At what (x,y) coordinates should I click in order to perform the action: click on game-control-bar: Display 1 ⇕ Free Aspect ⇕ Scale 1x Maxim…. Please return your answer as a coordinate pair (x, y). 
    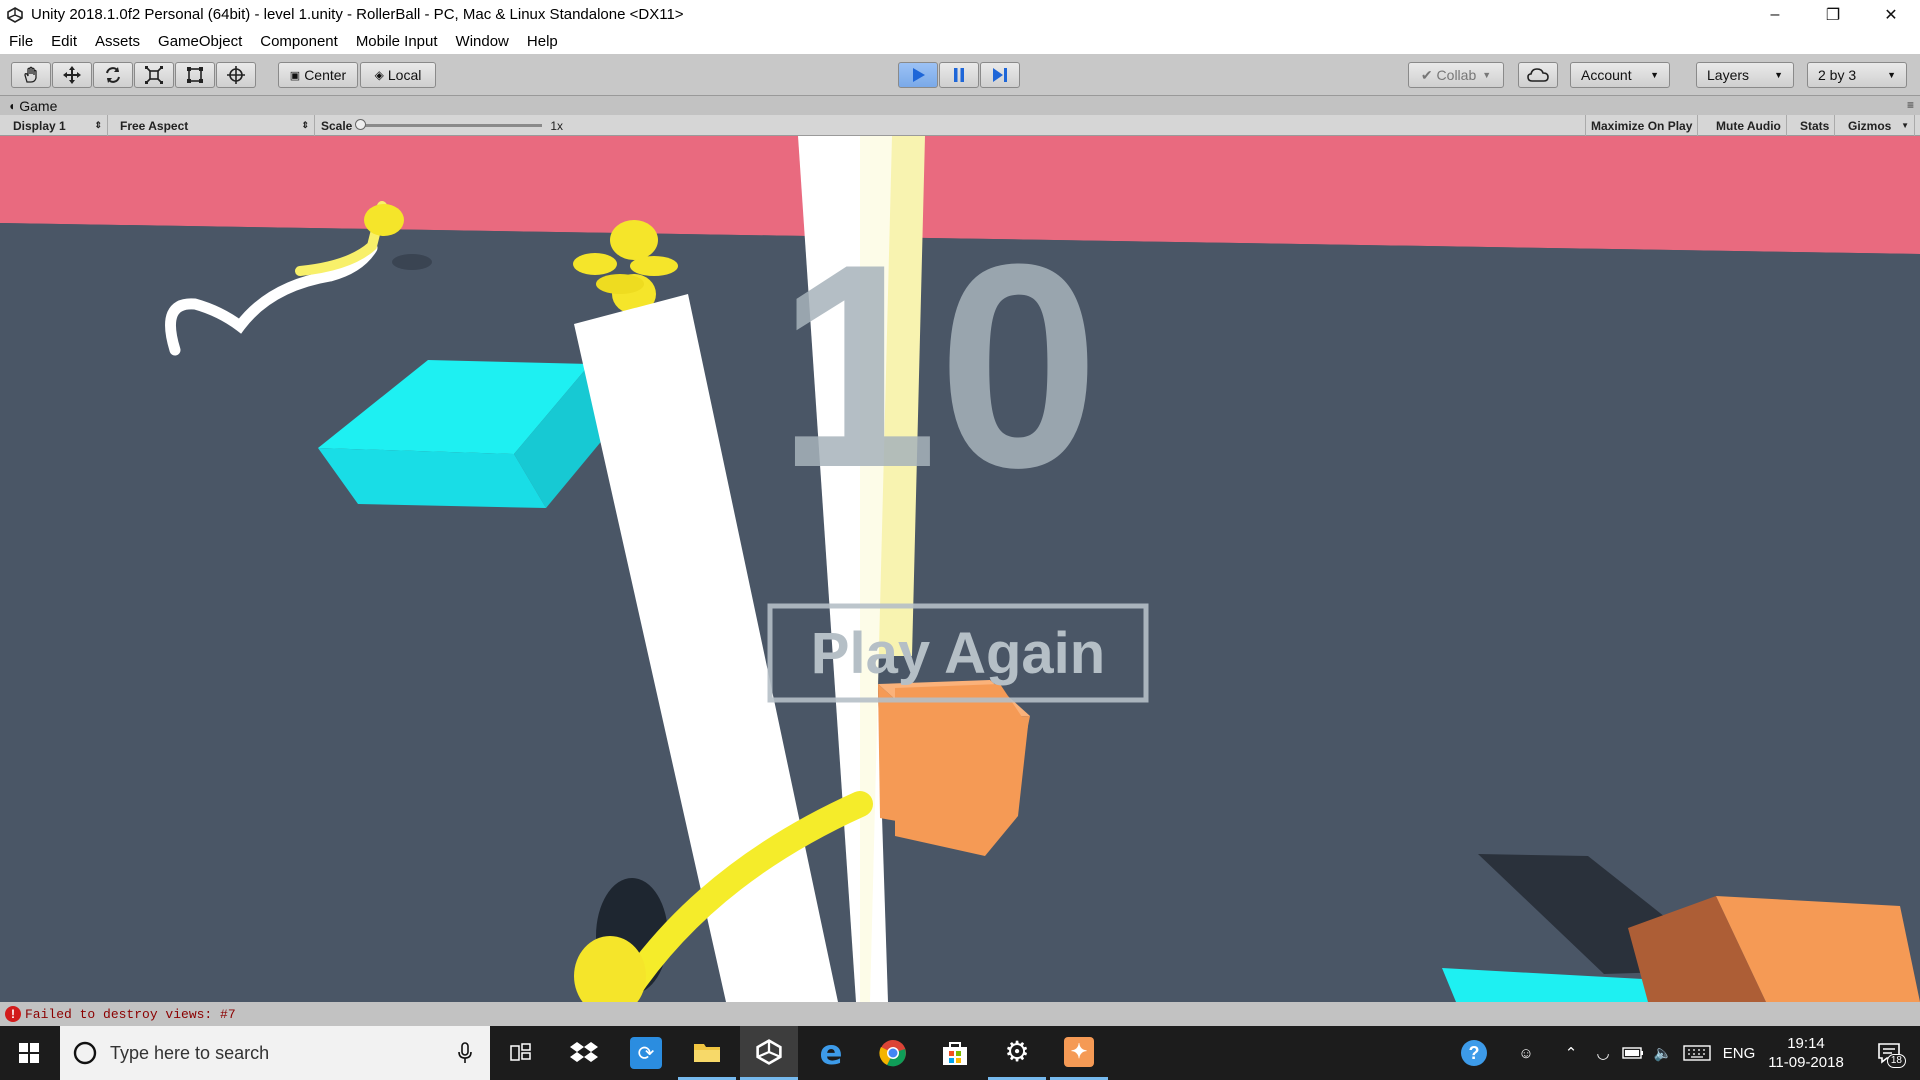
    Looking at the image, I should click on (960, 125).